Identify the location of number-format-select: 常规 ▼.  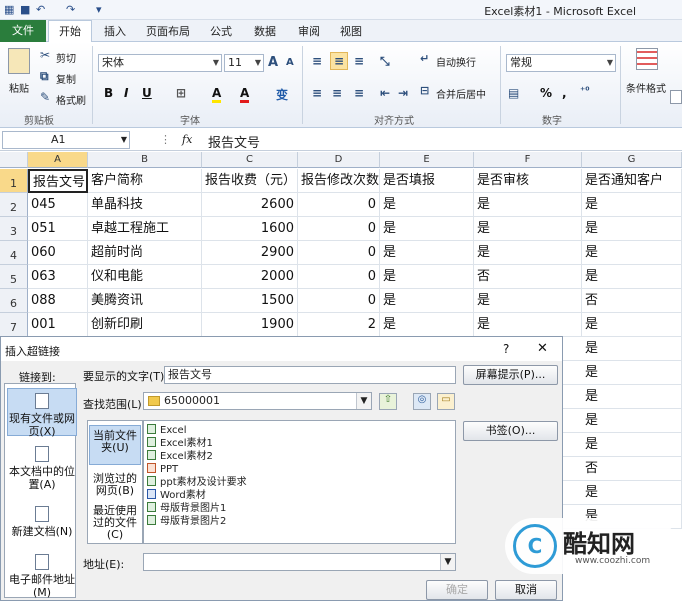
(561, 63).